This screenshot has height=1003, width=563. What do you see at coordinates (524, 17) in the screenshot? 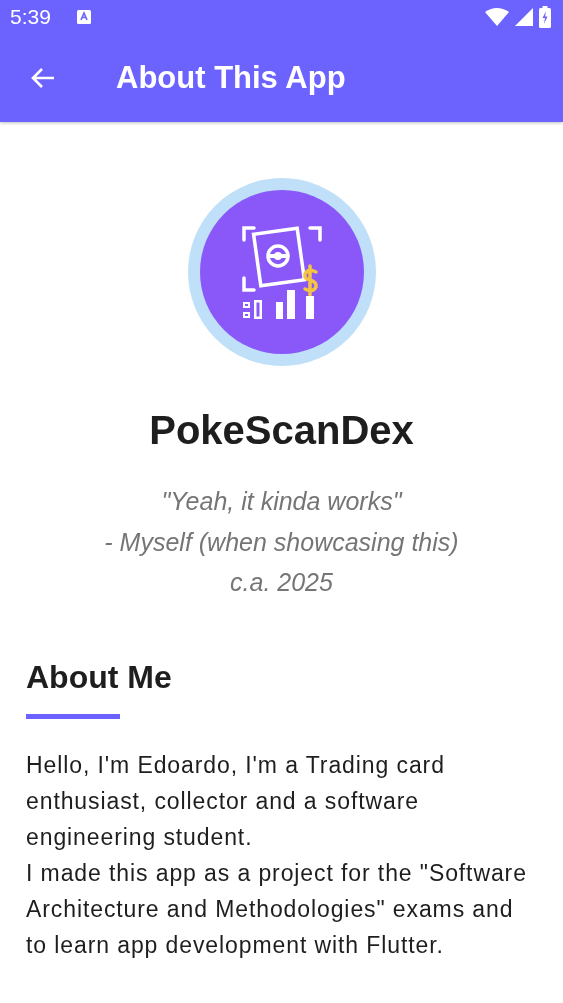
I see `signal-icon` at bounding box center [524, 17].